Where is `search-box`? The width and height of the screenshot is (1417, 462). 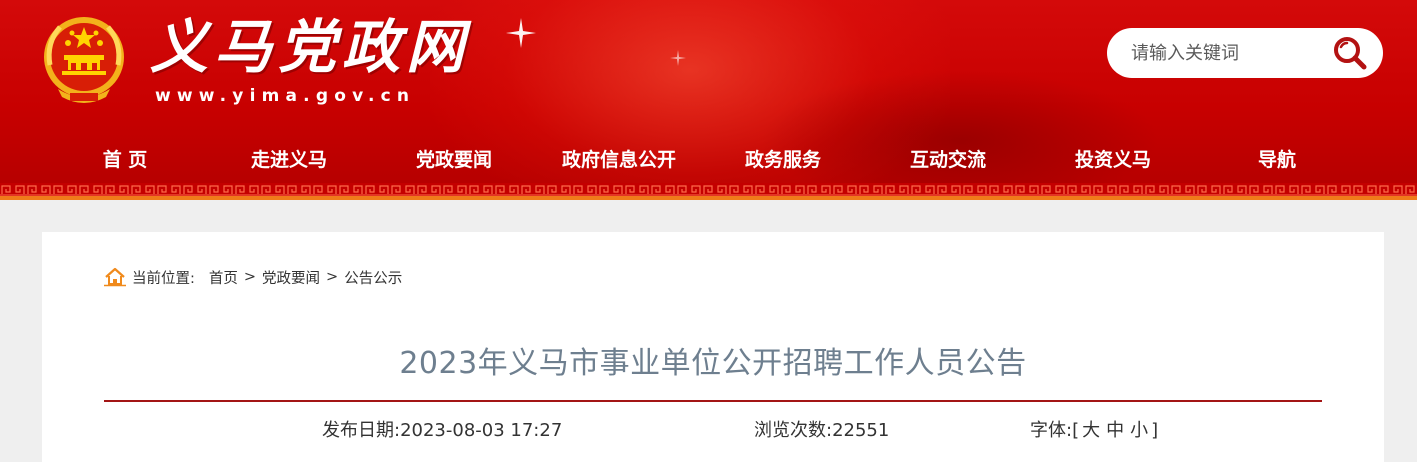 search-box is located at coordinates (1245, 53).